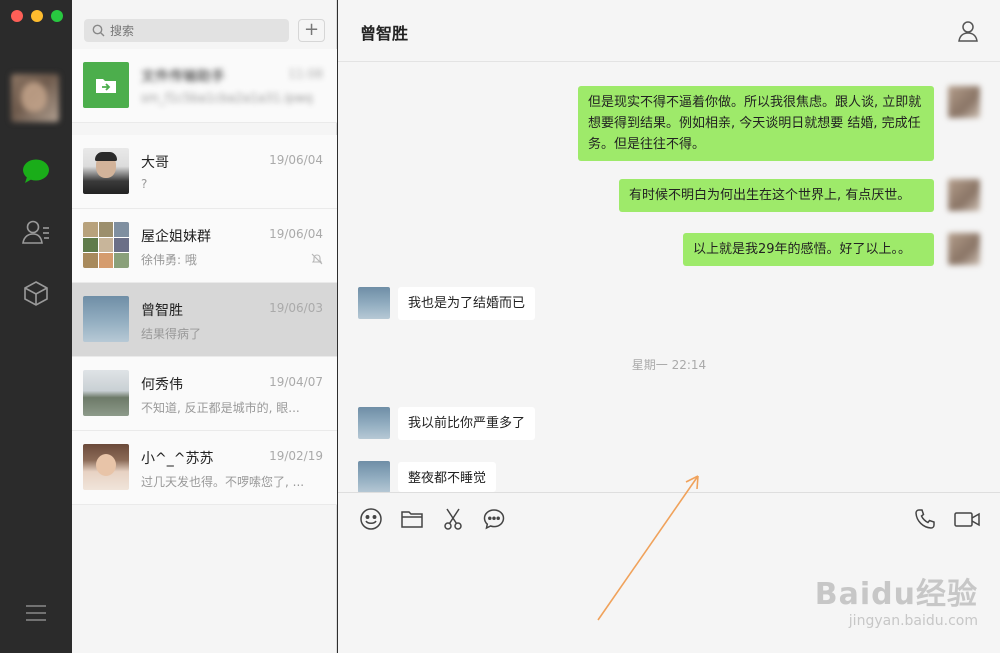  I want to click on annotation-arrow, so click(648, 548).